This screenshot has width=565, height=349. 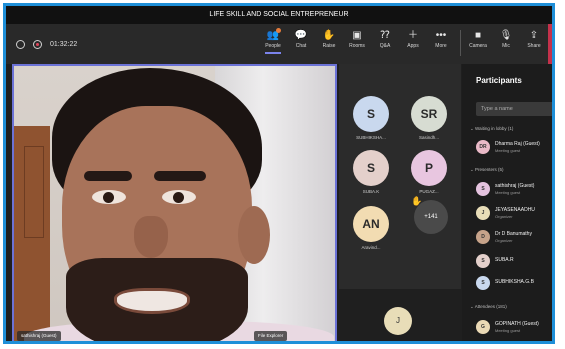 I want to click on avatar: DR, so click(x=483, y=147).